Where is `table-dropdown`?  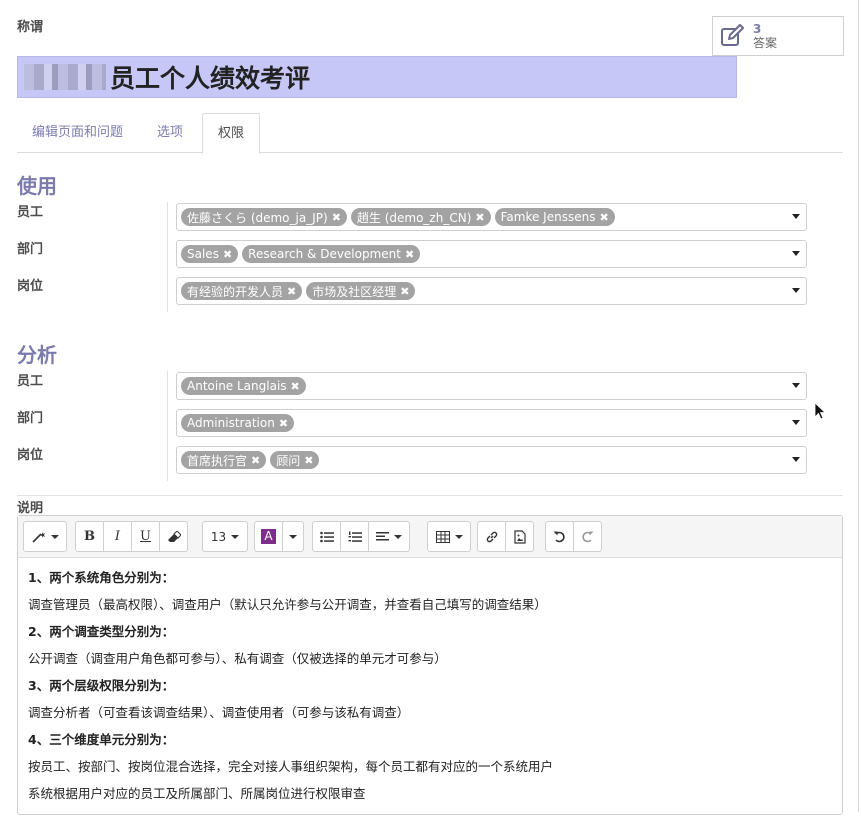
table-dropdown is located at coordinates (449, 536).